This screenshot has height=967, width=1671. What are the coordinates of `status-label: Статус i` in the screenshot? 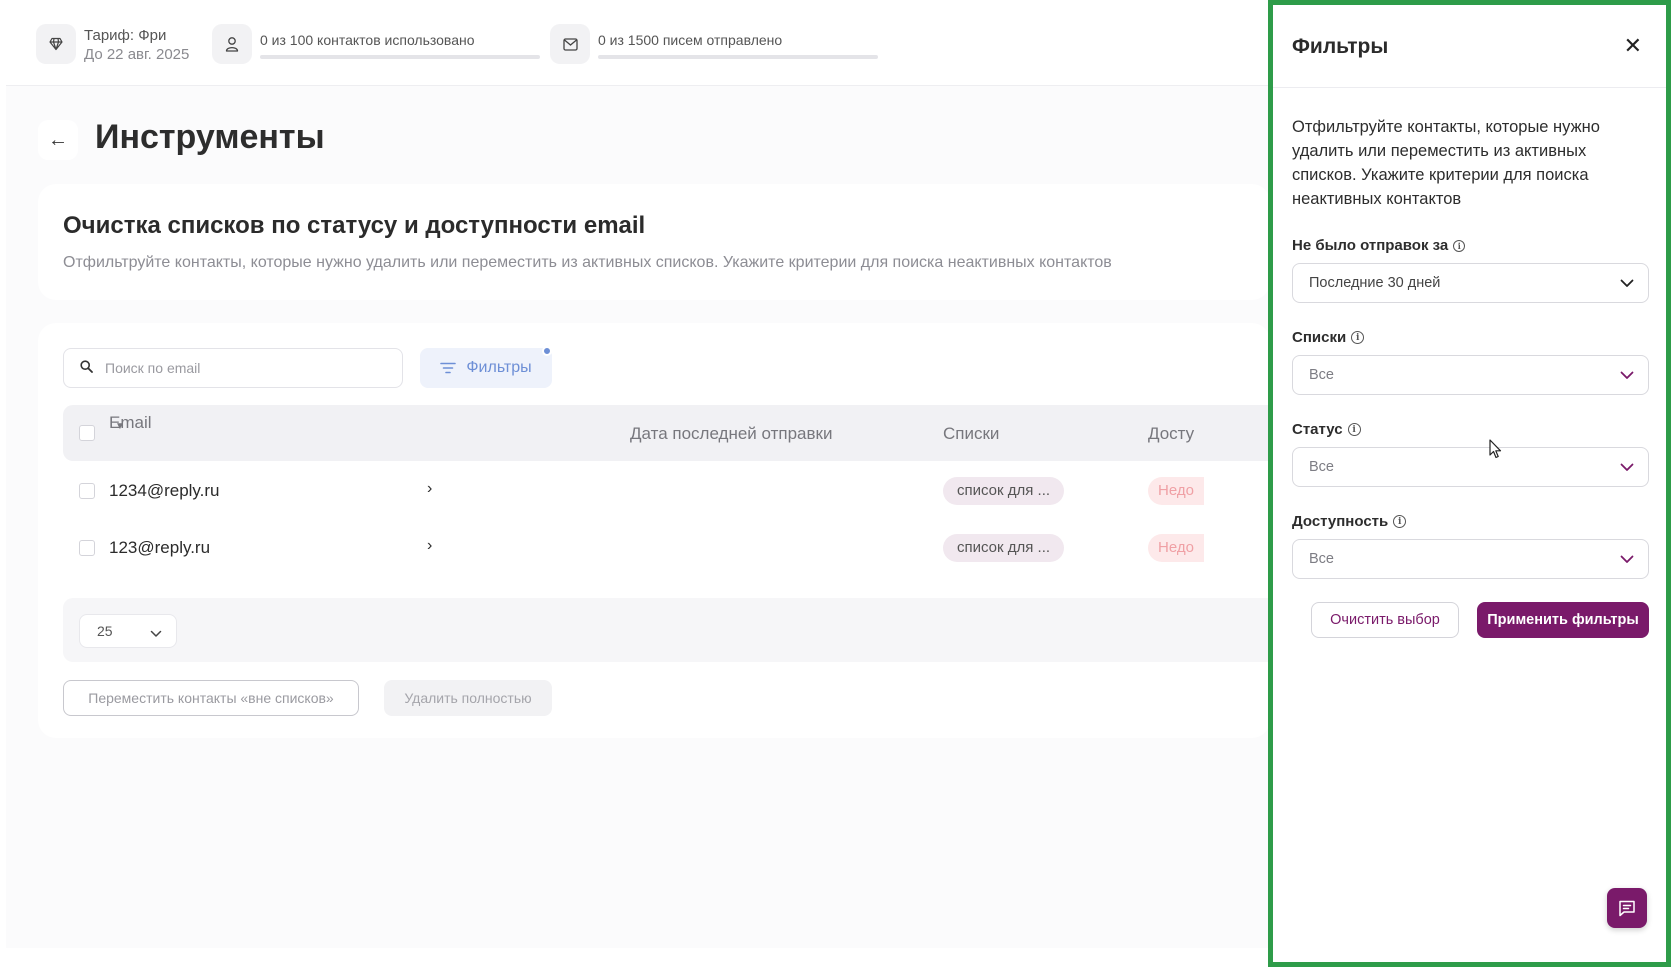 It's located at (1326, 429).